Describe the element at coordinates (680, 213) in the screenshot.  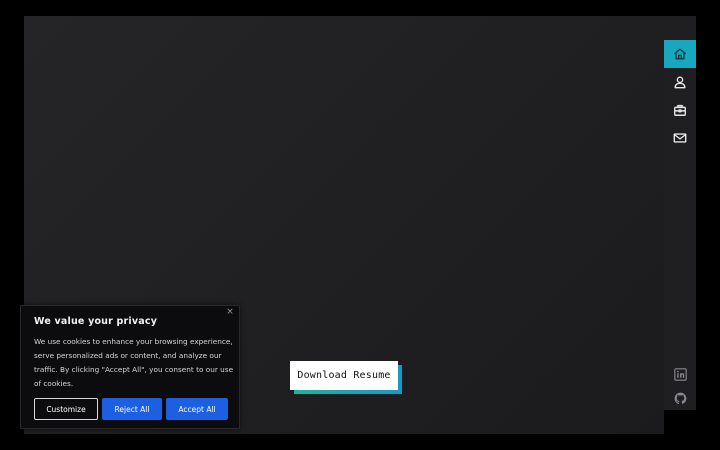
I see `sidebar-nav` at that location.